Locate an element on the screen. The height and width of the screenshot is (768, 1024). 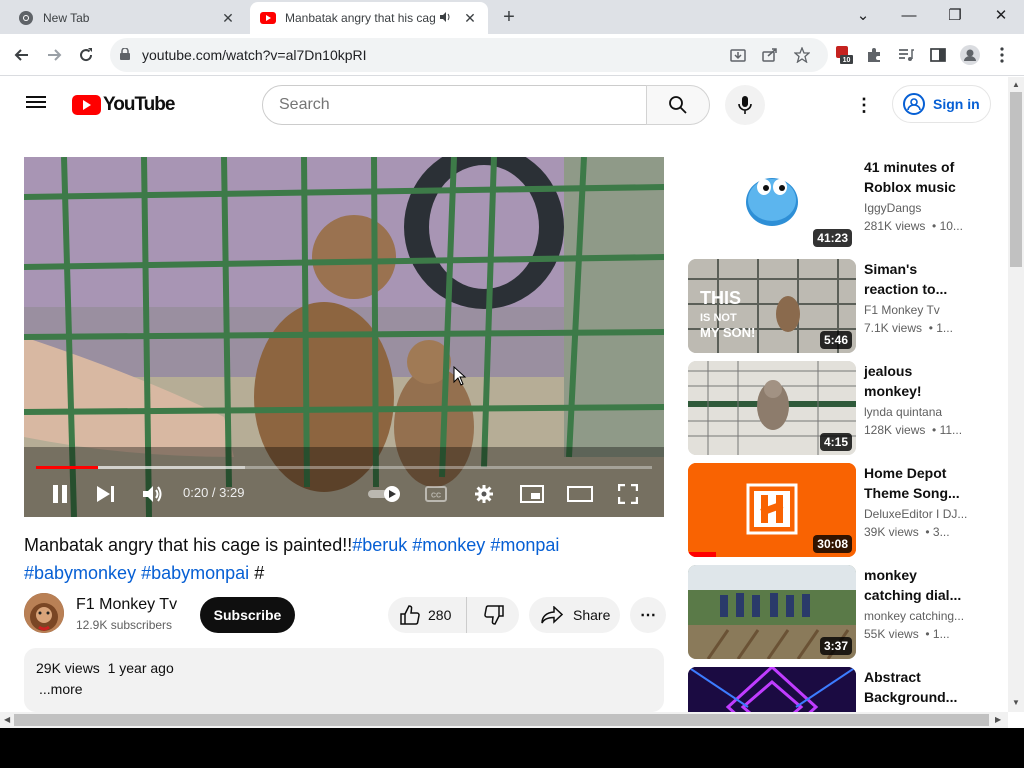
pause-icon is located at coordinates (60, 494).